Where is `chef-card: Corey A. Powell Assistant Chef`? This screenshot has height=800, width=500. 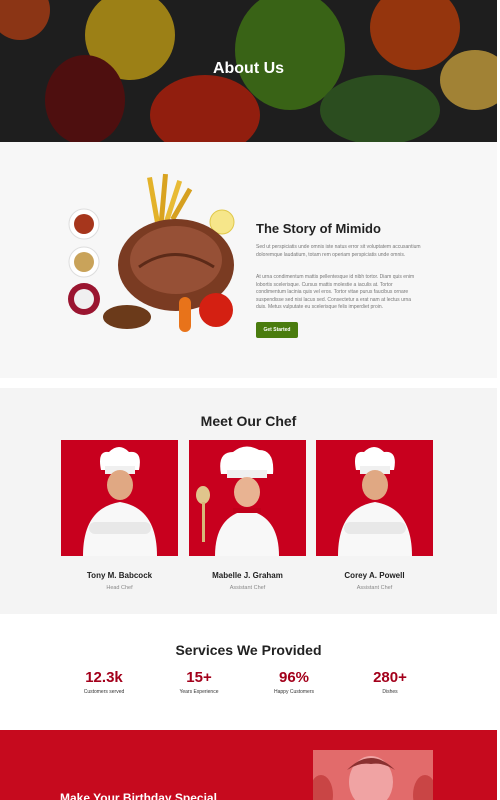
chef-card: Corey A. Powell Assistant Chef is located at coordinates (374, 515).